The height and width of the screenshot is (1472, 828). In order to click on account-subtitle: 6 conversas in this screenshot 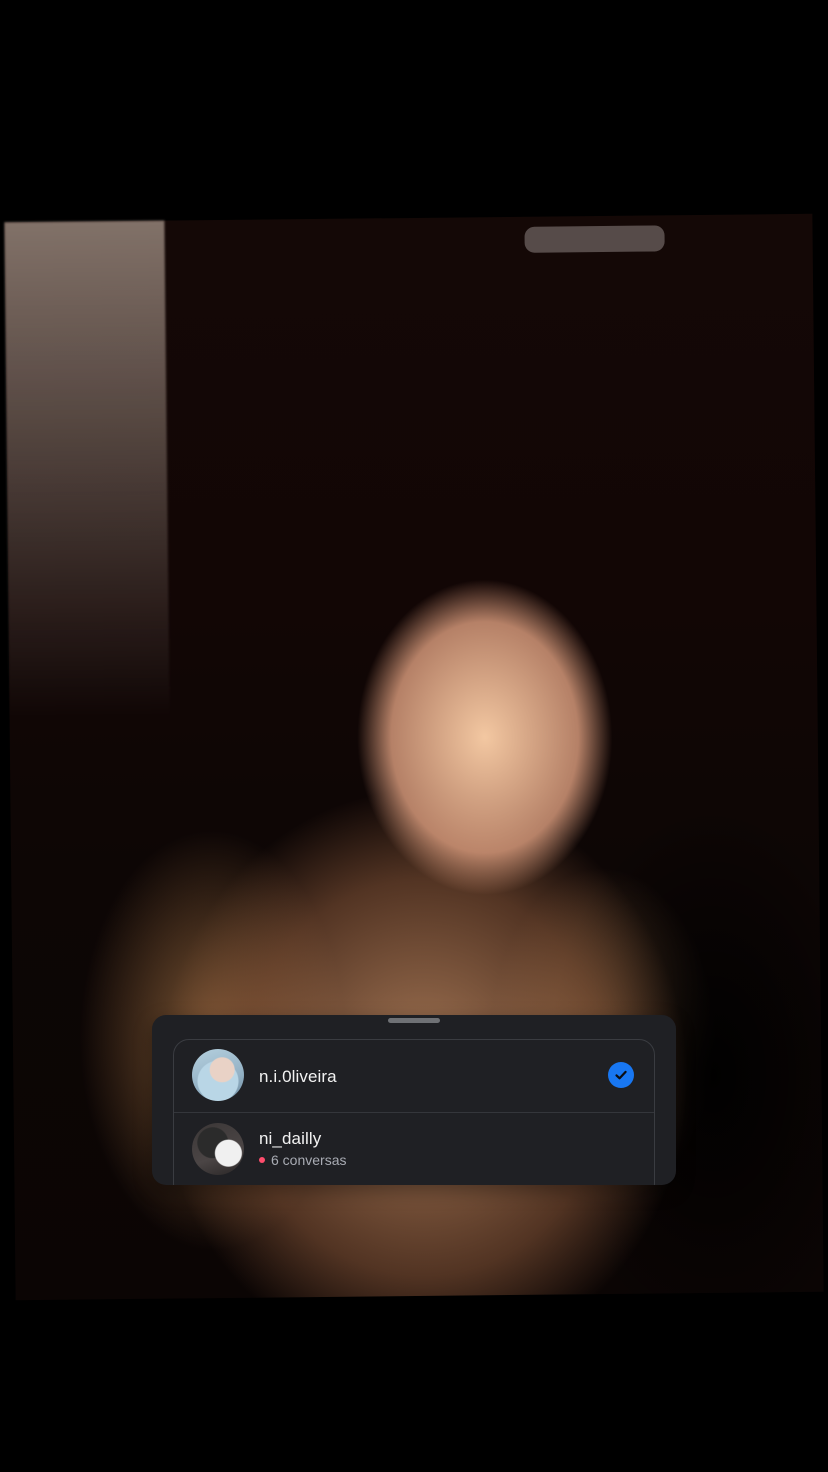, I will do `click(302, 1160)`.